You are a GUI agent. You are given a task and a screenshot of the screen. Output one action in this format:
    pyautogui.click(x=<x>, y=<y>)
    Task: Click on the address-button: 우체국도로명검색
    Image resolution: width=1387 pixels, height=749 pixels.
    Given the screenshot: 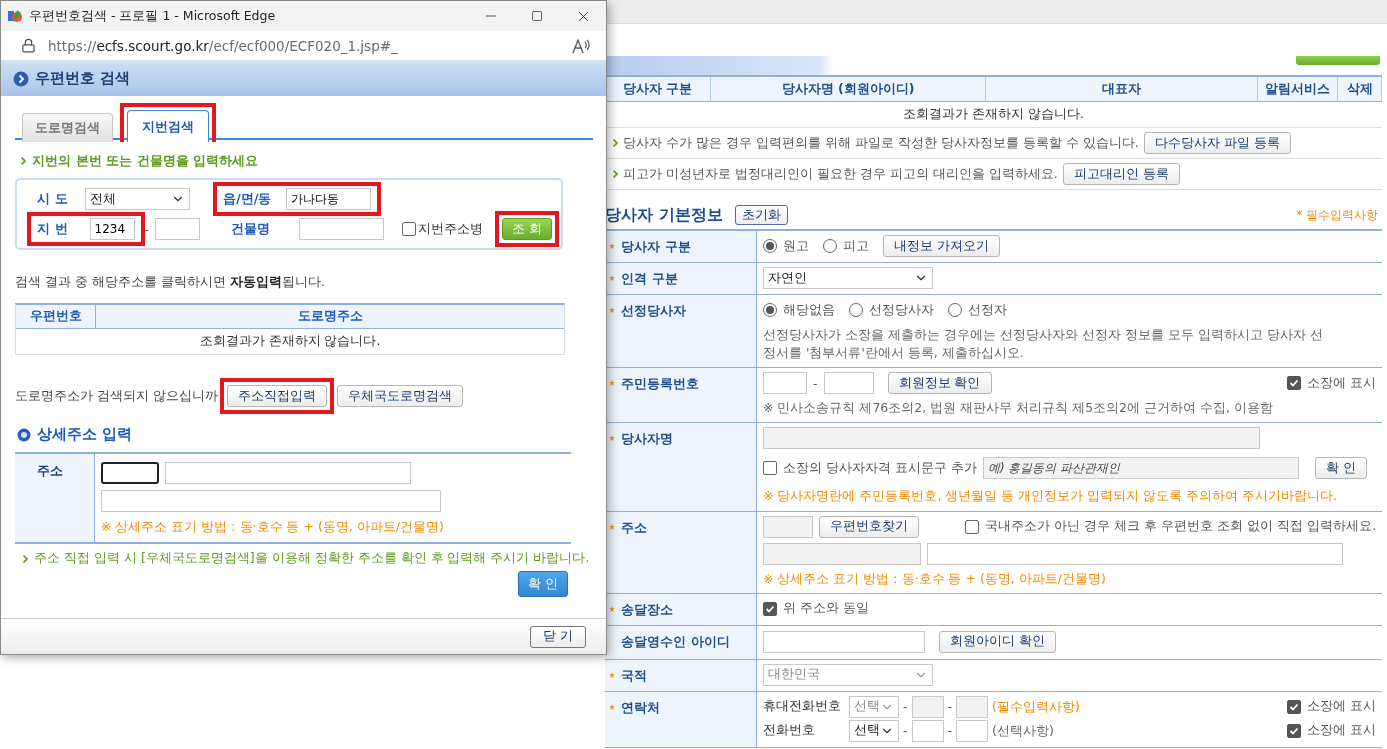 What is the action you would take?
    pyautogui.click(x=399, y=396)
    